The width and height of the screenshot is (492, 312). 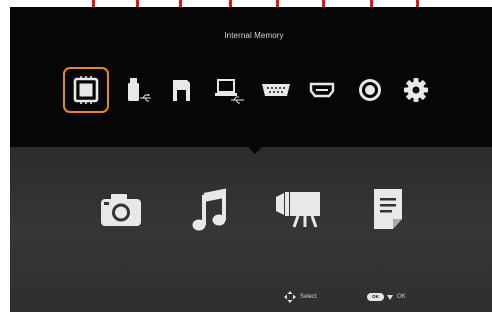 I want to click on media-photos, so click(x=121, y=210).